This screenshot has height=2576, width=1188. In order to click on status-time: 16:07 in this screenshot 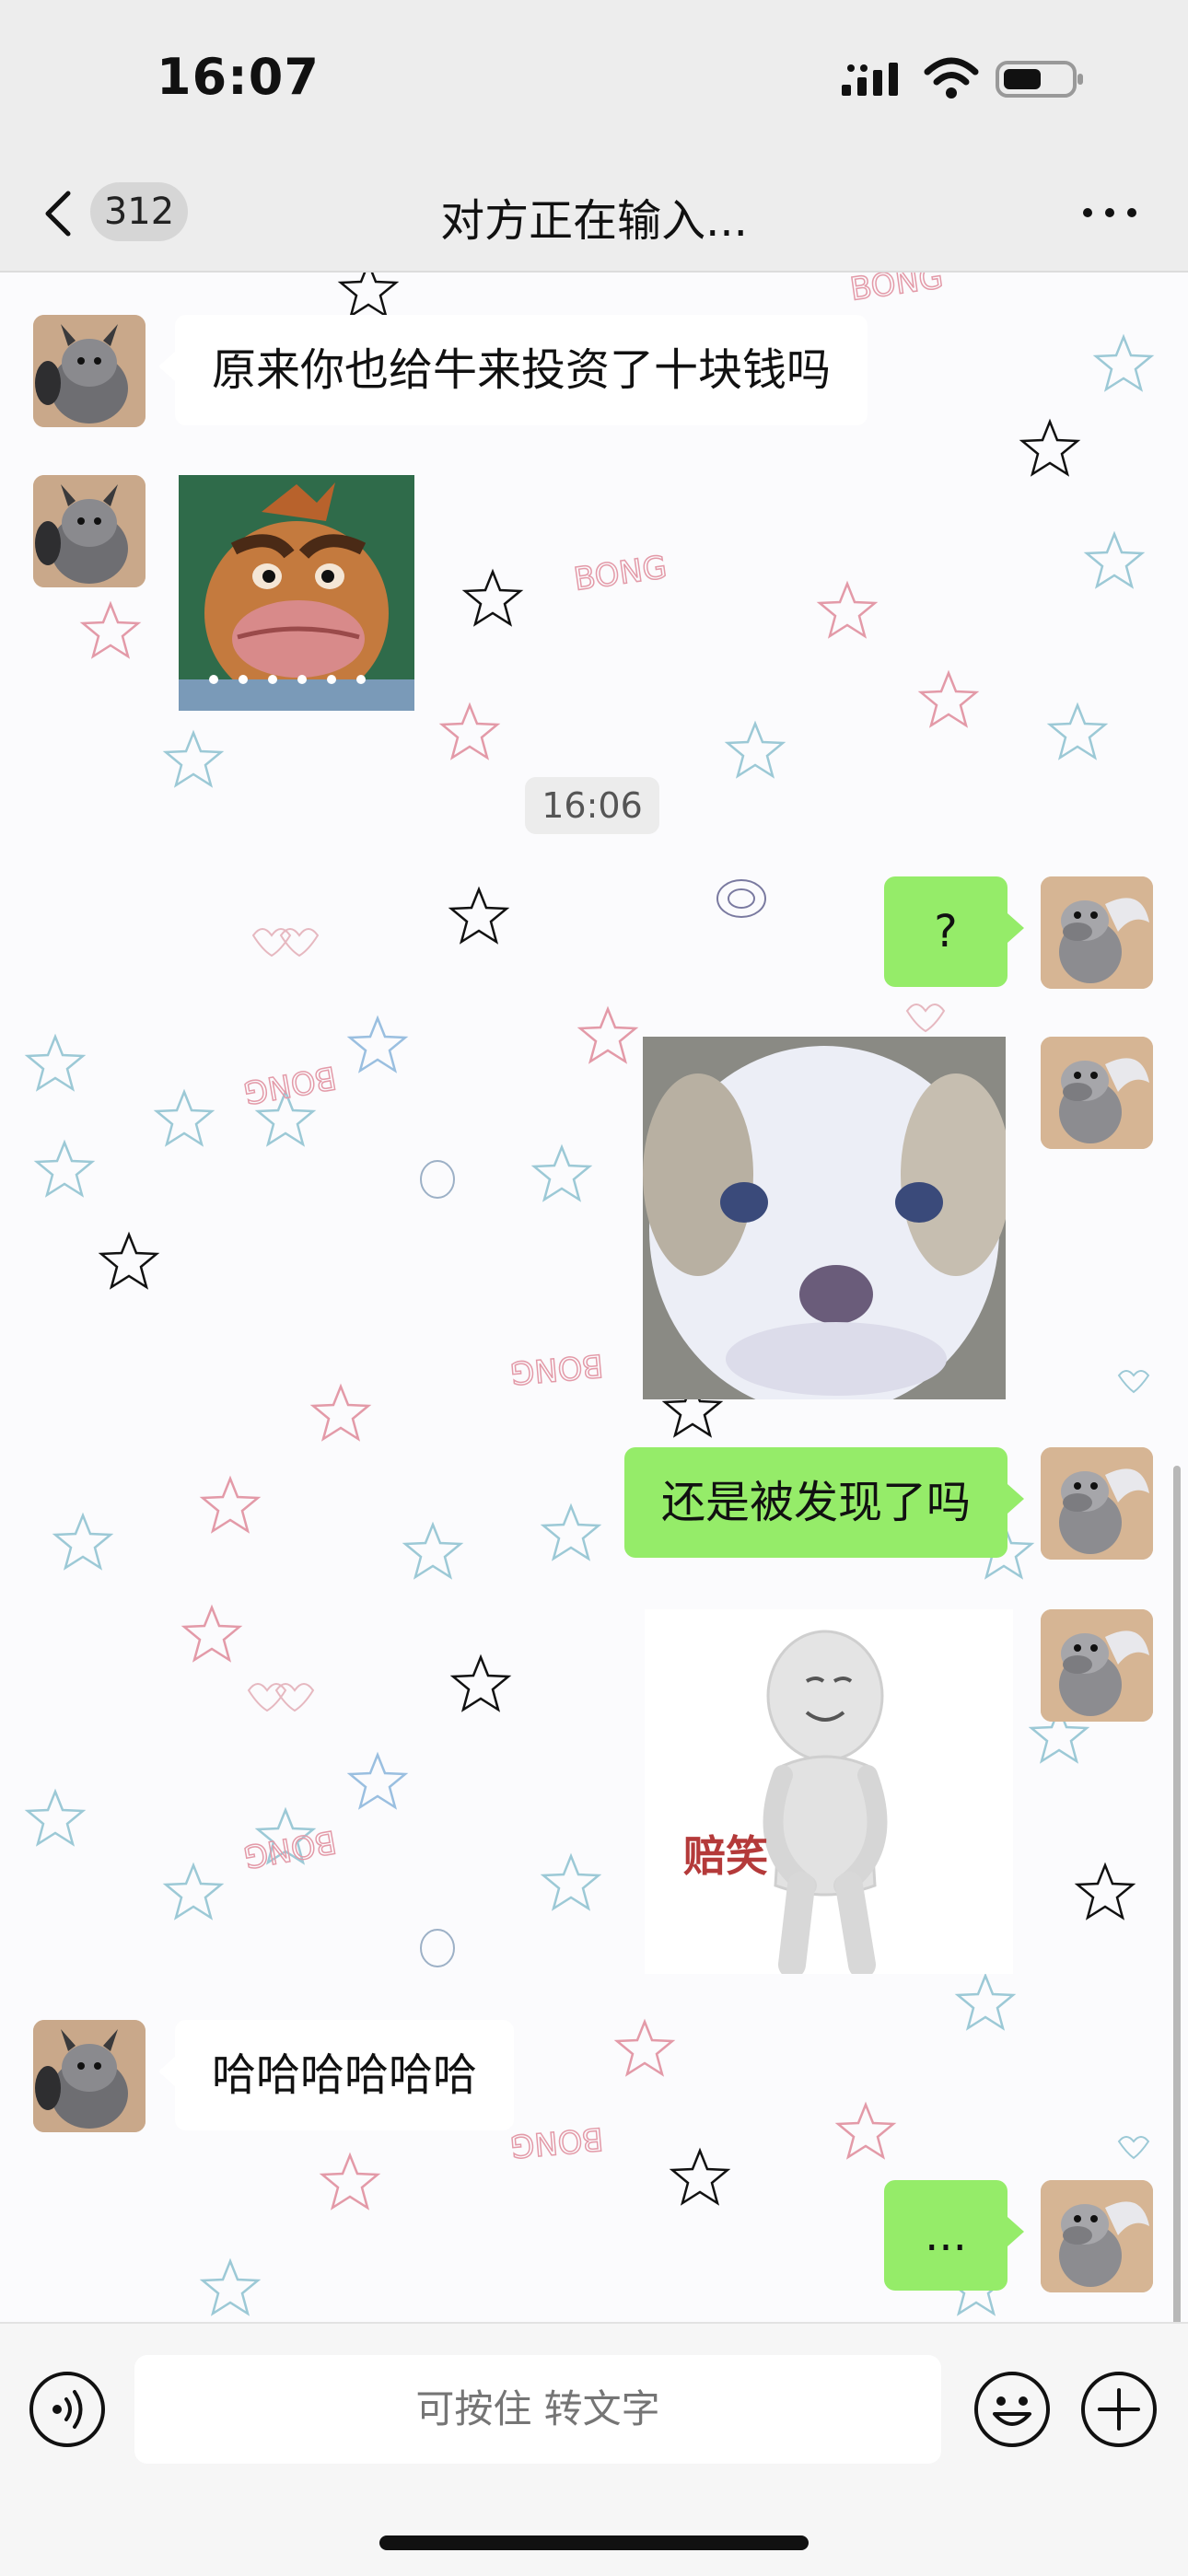, I will do `click(239, 77)`.